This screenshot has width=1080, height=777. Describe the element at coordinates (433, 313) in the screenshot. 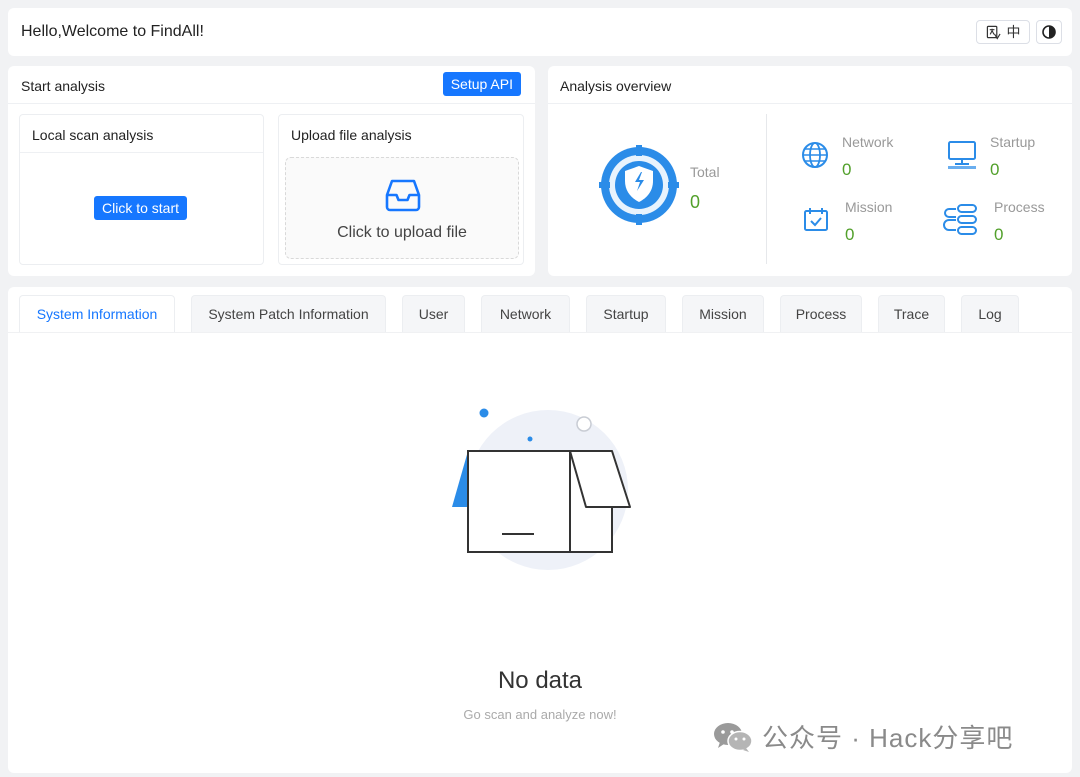

I see `tab-user: User` at that location.